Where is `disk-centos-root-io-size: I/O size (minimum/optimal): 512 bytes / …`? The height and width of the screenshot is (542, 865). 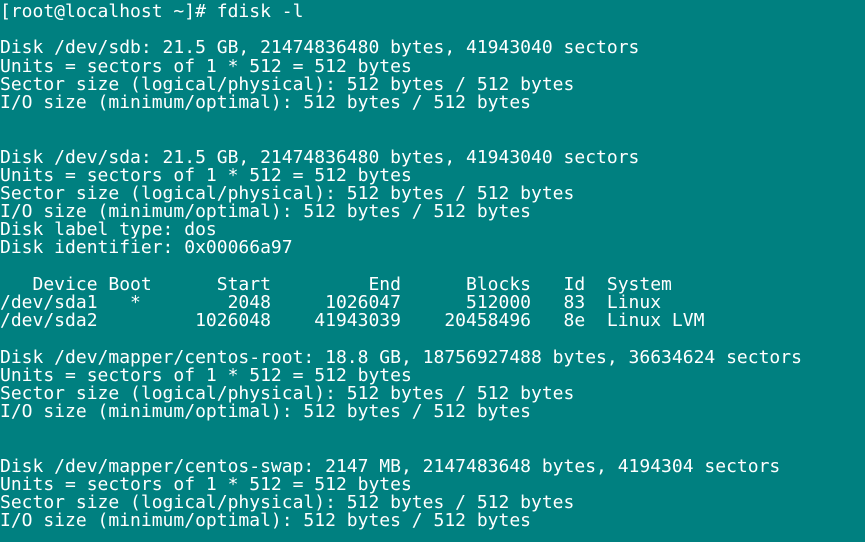 disk-centos-root-io-size: I/O size (minimum/optimal): 512 bytes / … is located at coordinates (266, 412).